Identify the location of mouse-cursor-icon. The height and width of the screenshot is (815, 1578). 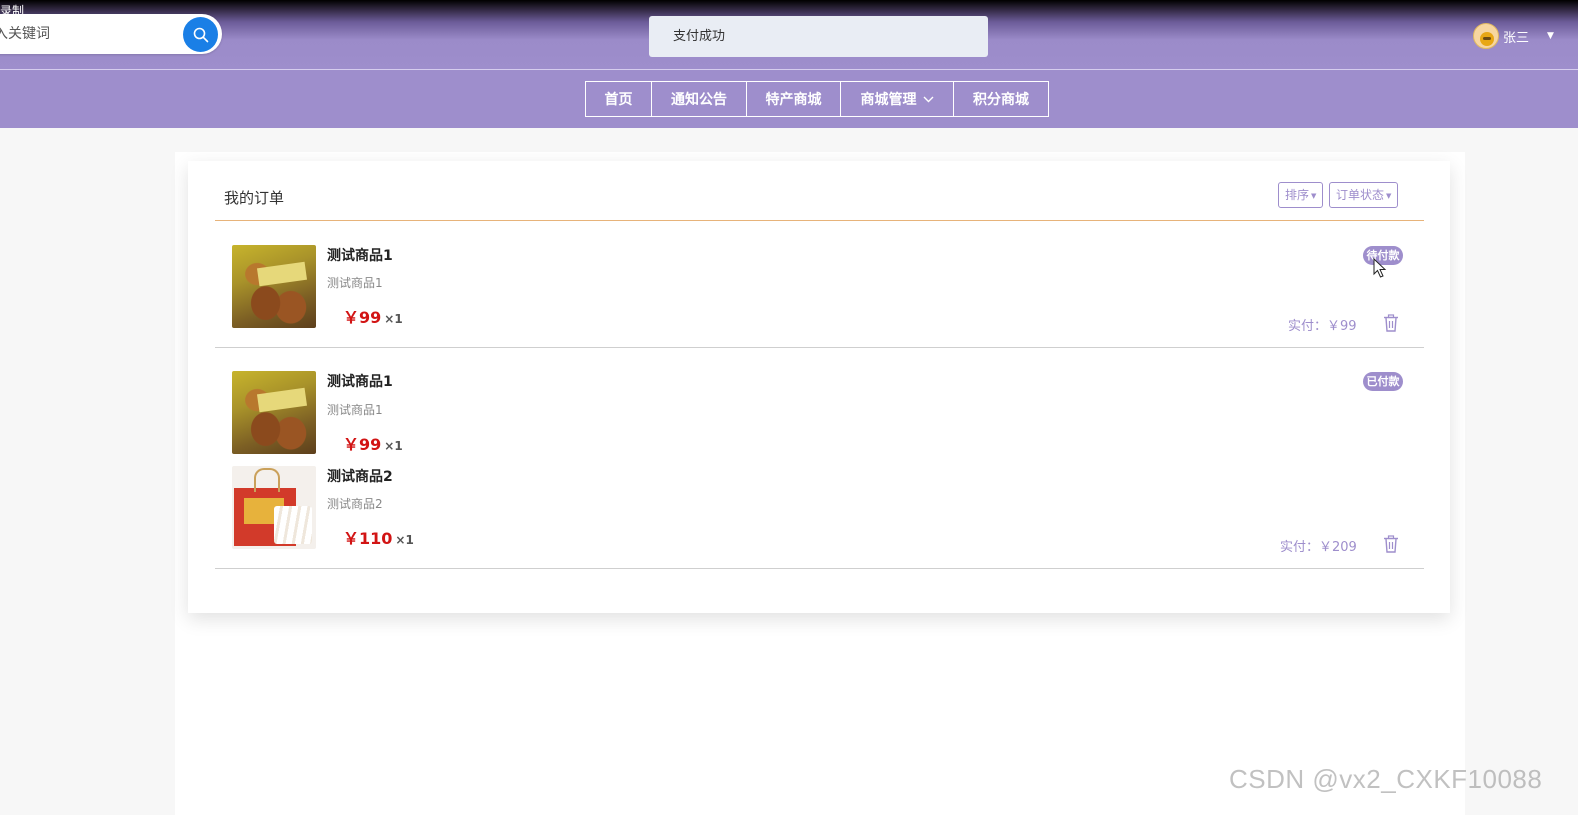
(1380, 268).